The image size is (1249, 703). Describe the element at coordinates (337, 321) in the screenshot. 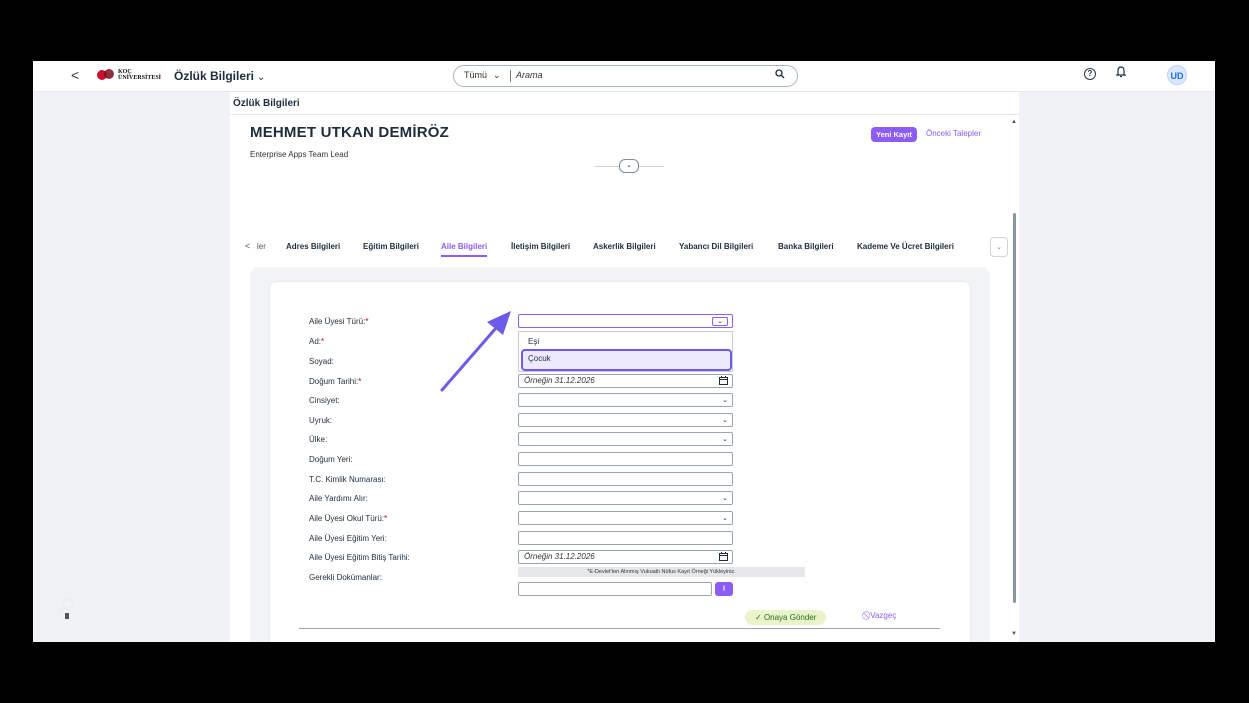

I see `label-text: Aile Üyesi Türü:` at that location.